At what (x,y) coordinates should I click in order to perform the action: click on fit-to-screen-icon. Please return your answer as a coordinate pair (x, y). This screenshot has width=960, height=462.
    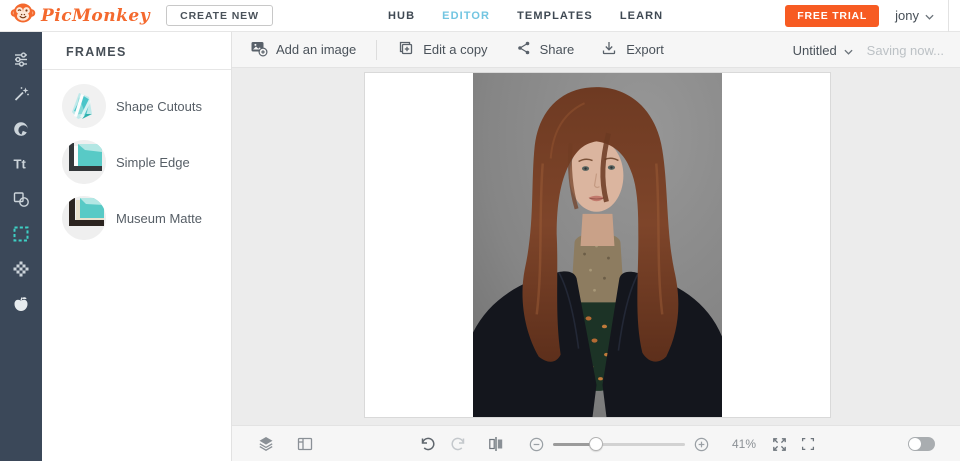
    Looking at the image, I should click on (808, 444).